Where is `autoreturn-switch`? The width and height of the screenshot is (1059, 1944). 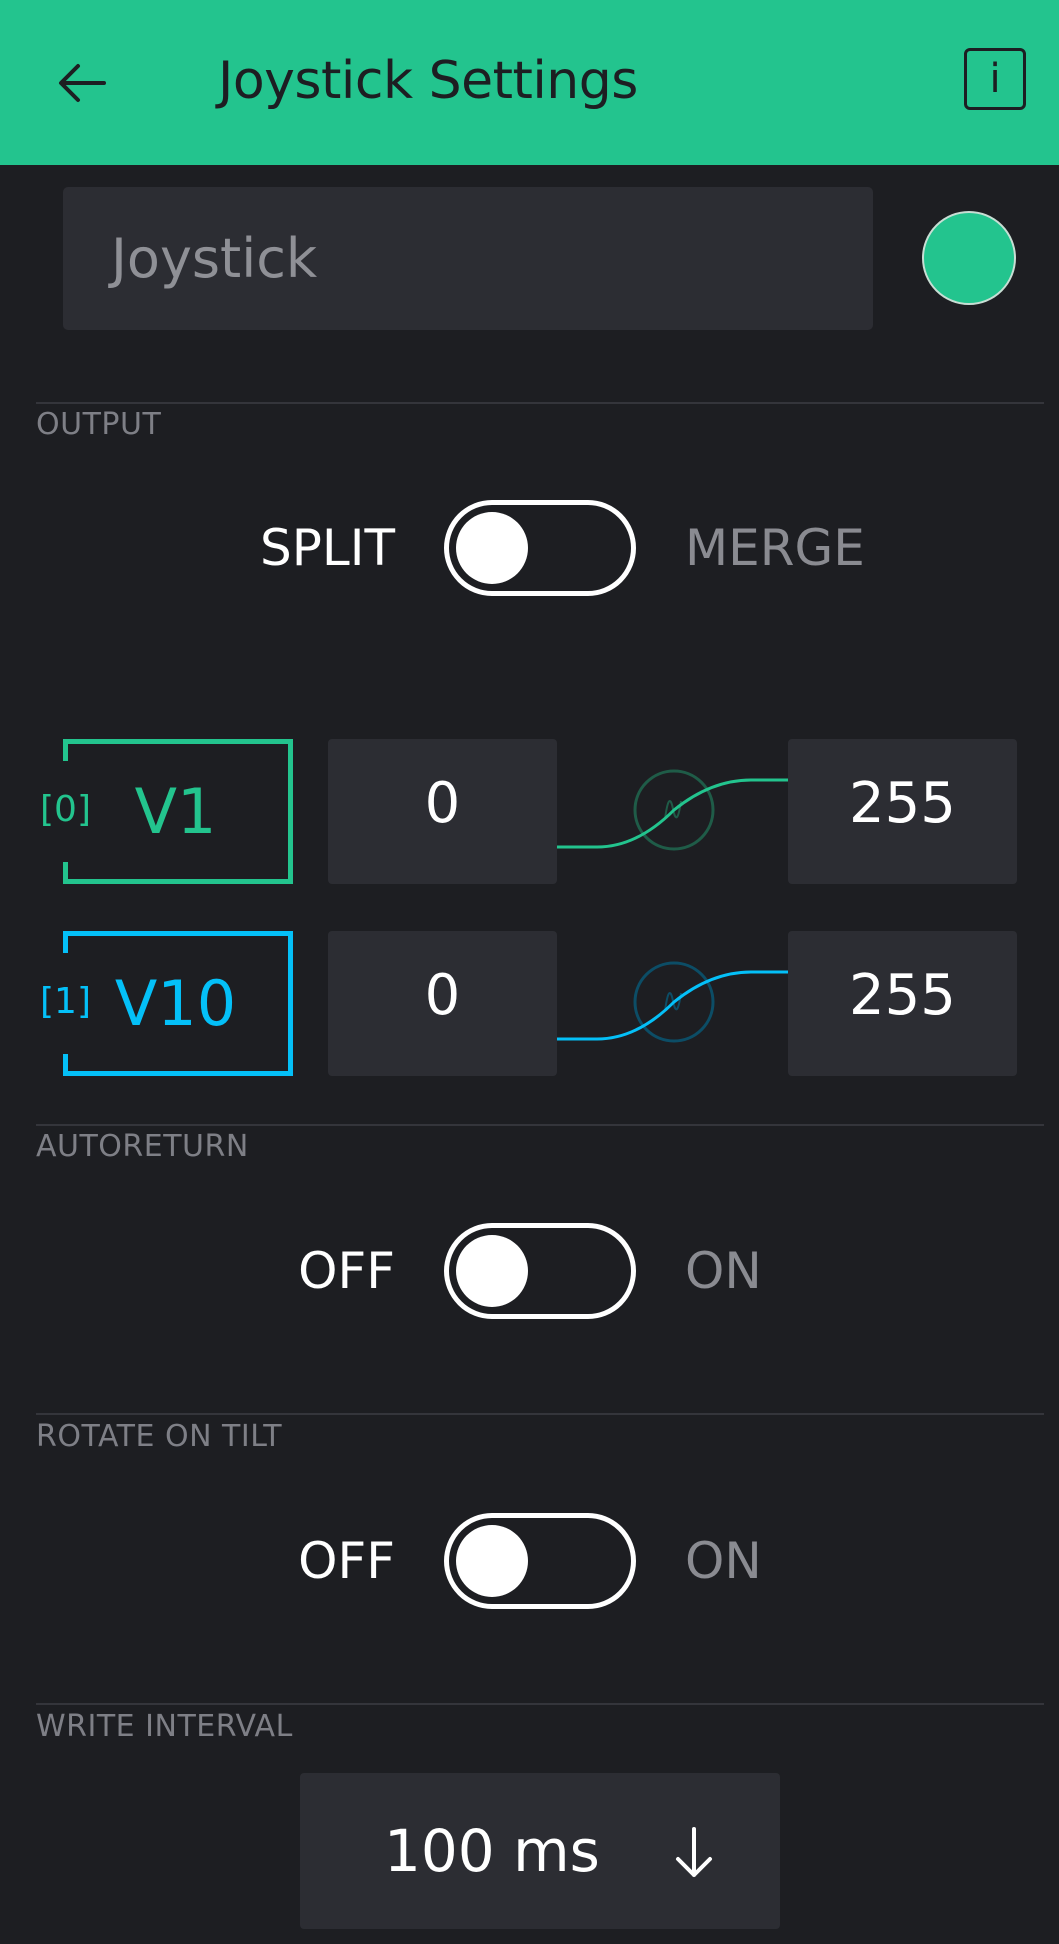 autoreturn-switch is located at coordinates (540, 1271).